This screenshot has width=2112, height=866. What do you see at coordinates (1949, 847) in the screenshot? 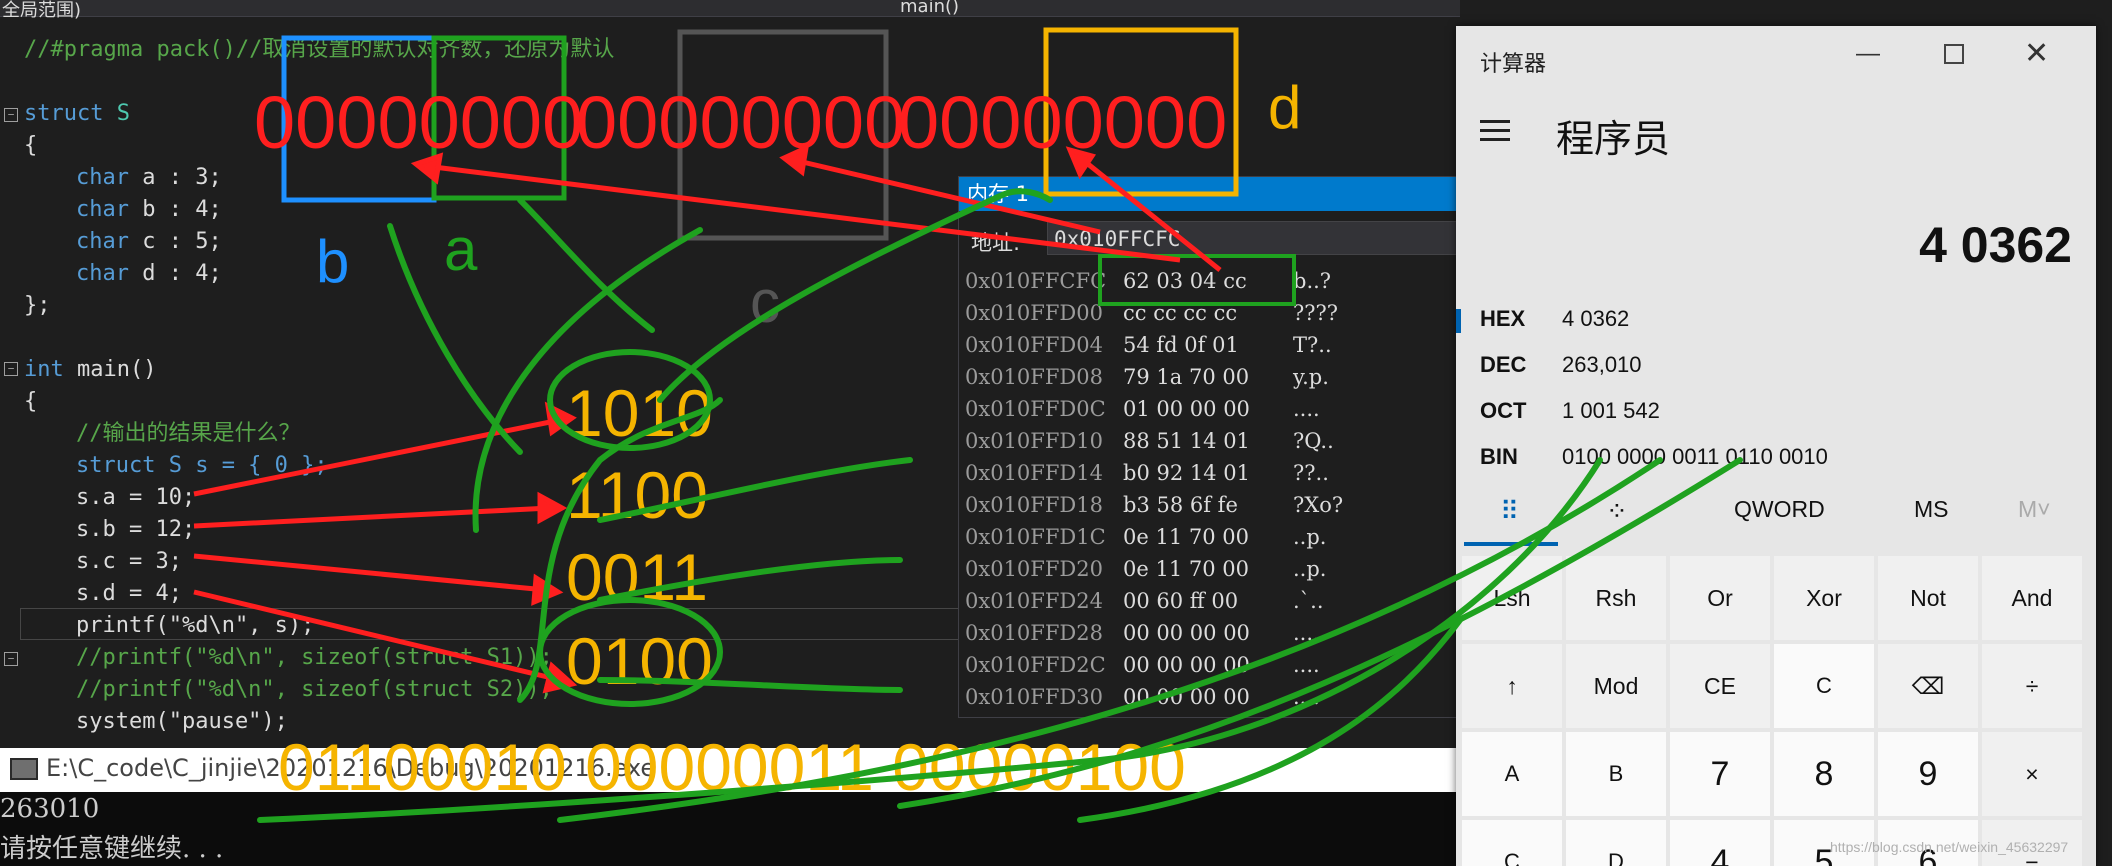
I see `watermark: https://blog.csdn.net/weixin_45632297` at bounding box center [1949, 847].